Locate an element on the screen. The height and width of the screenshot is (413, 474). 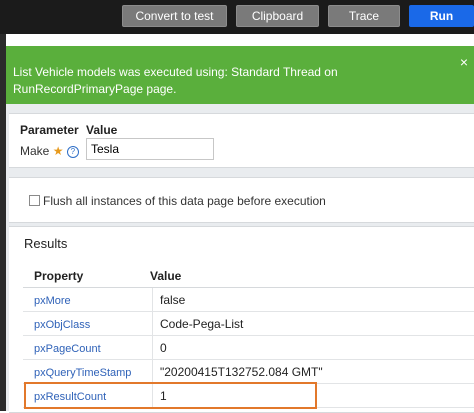
parameters-panel: Parameter Value Make ★ ? is located at coordinates (241, 140).